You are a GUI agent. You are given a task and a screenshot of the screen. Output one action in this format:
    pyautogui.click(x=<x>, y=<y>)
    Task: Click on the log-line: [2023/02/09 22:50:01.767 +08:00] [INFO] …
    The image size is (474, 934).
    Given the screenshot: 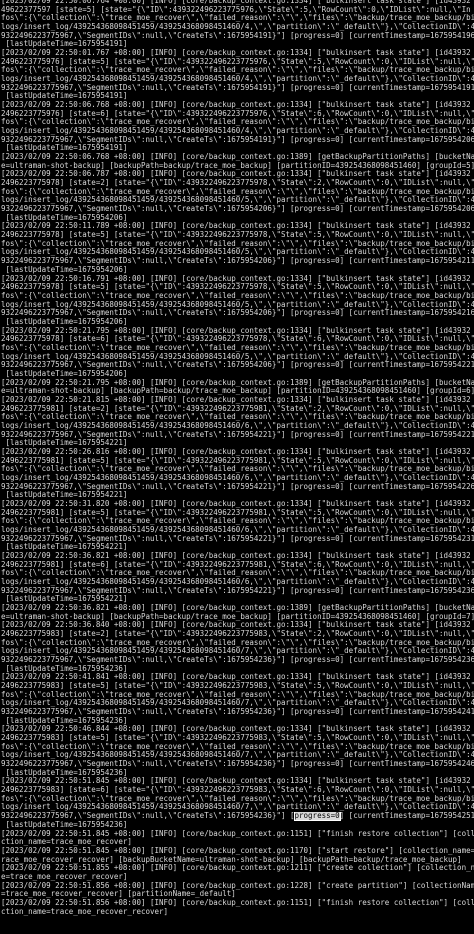 What is the action you would take?
    pyautogui.click(x=236, y=53)
    